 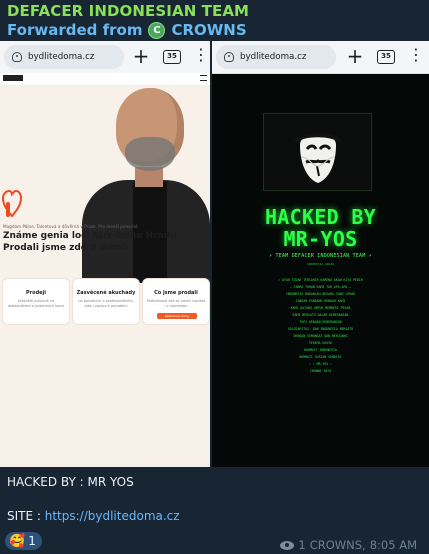 I want to click on message-line: SOLIDARITAS. DAN INDONESIA BERSATU, so click(x=320, y=329).